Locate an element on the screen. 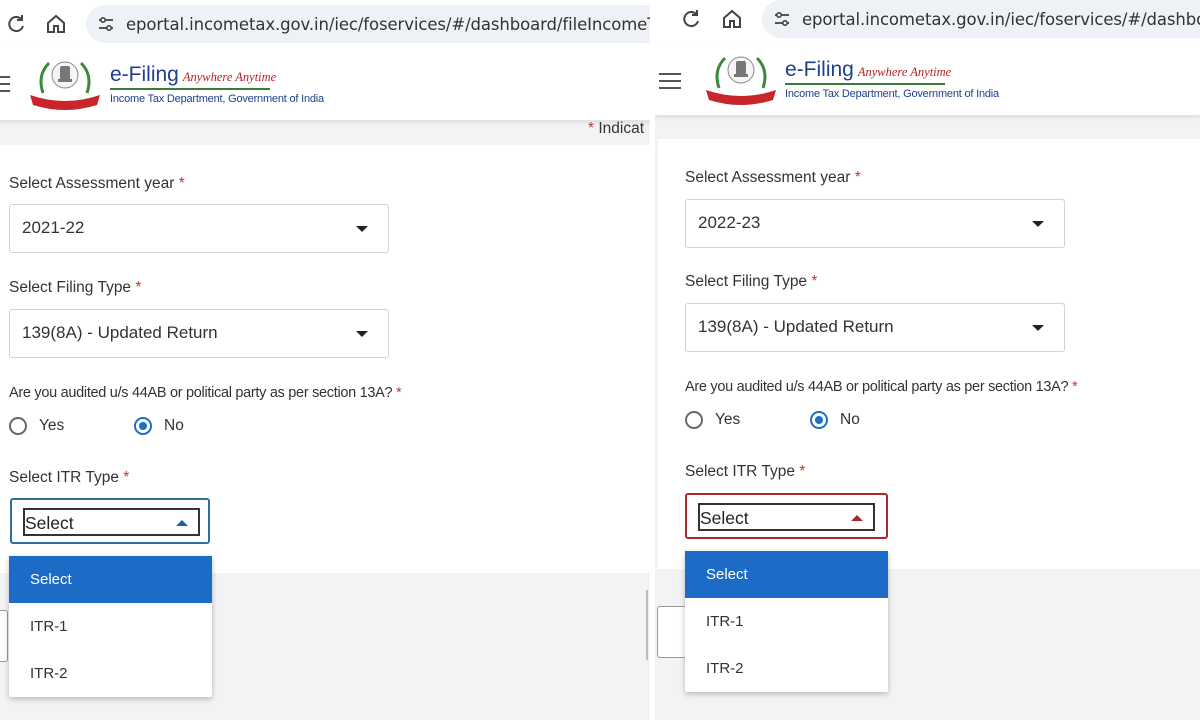 This screenshot has height=720, width=1200. assessment-year-value: 2022-23 is located at coordinates (729, 222).